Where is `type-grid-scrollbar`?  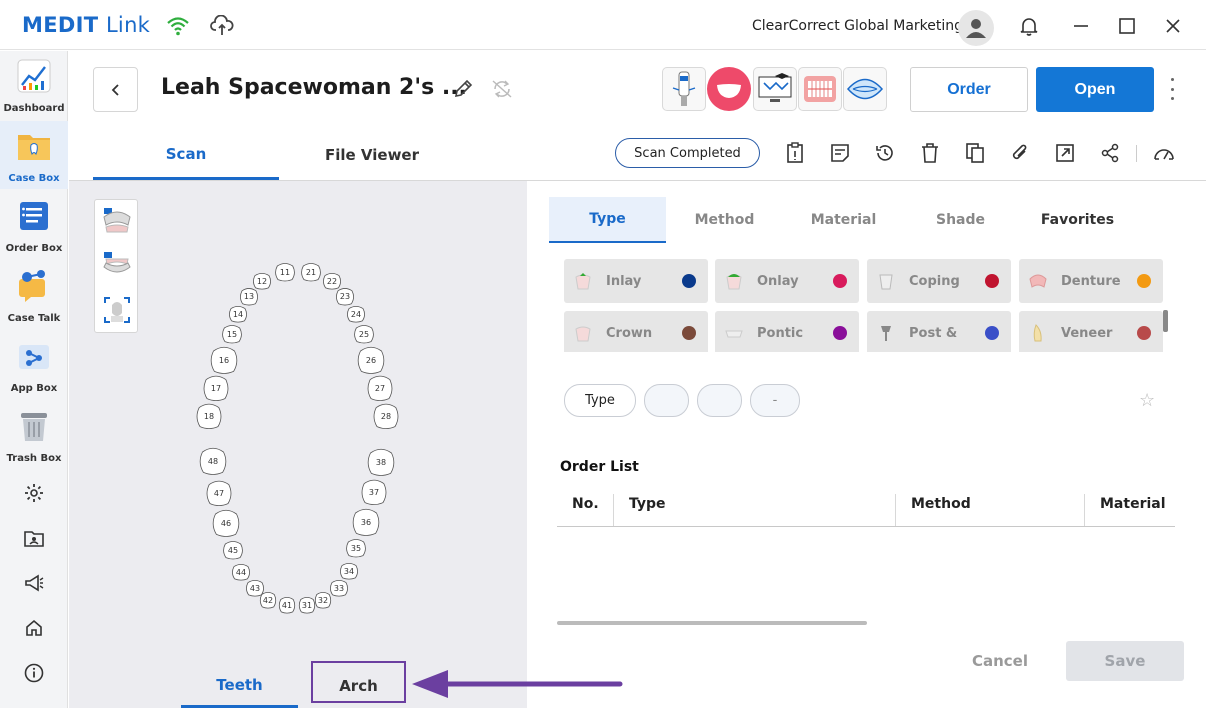 type-grid-scrollbar is located at coordinates (1165, 321).